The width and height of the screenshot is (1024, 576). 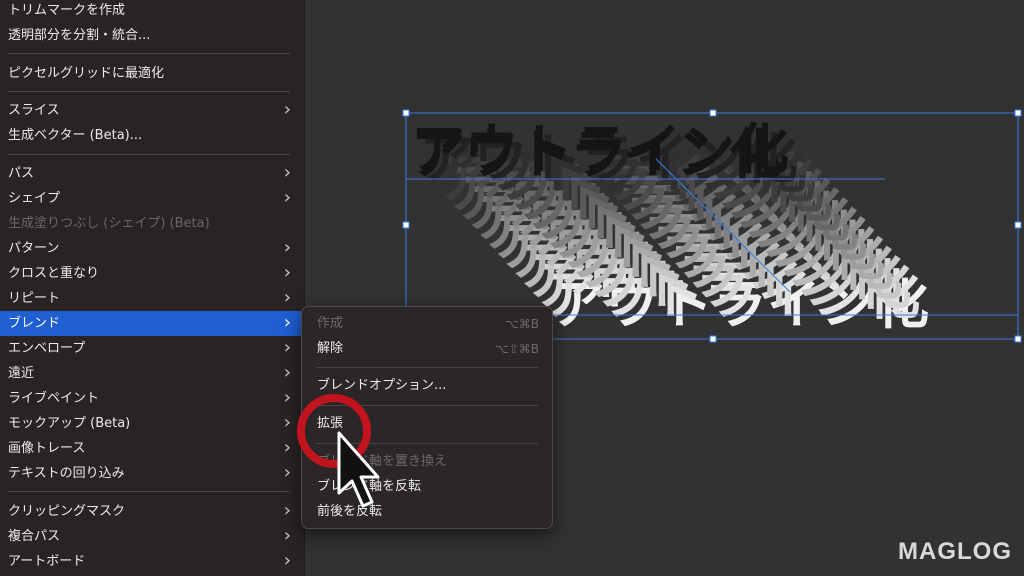 I want to click on menu-item-label: ブレンド, so click(x=34, y=323).